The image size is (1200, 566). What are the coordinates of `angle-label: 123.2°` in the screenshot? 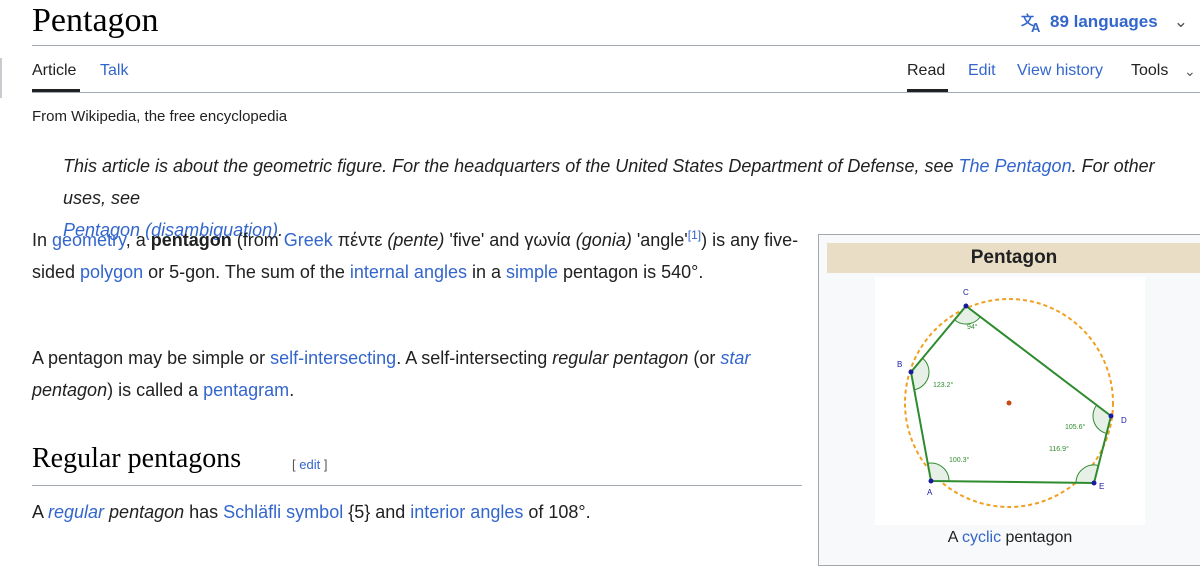 It's located at (943, 385).